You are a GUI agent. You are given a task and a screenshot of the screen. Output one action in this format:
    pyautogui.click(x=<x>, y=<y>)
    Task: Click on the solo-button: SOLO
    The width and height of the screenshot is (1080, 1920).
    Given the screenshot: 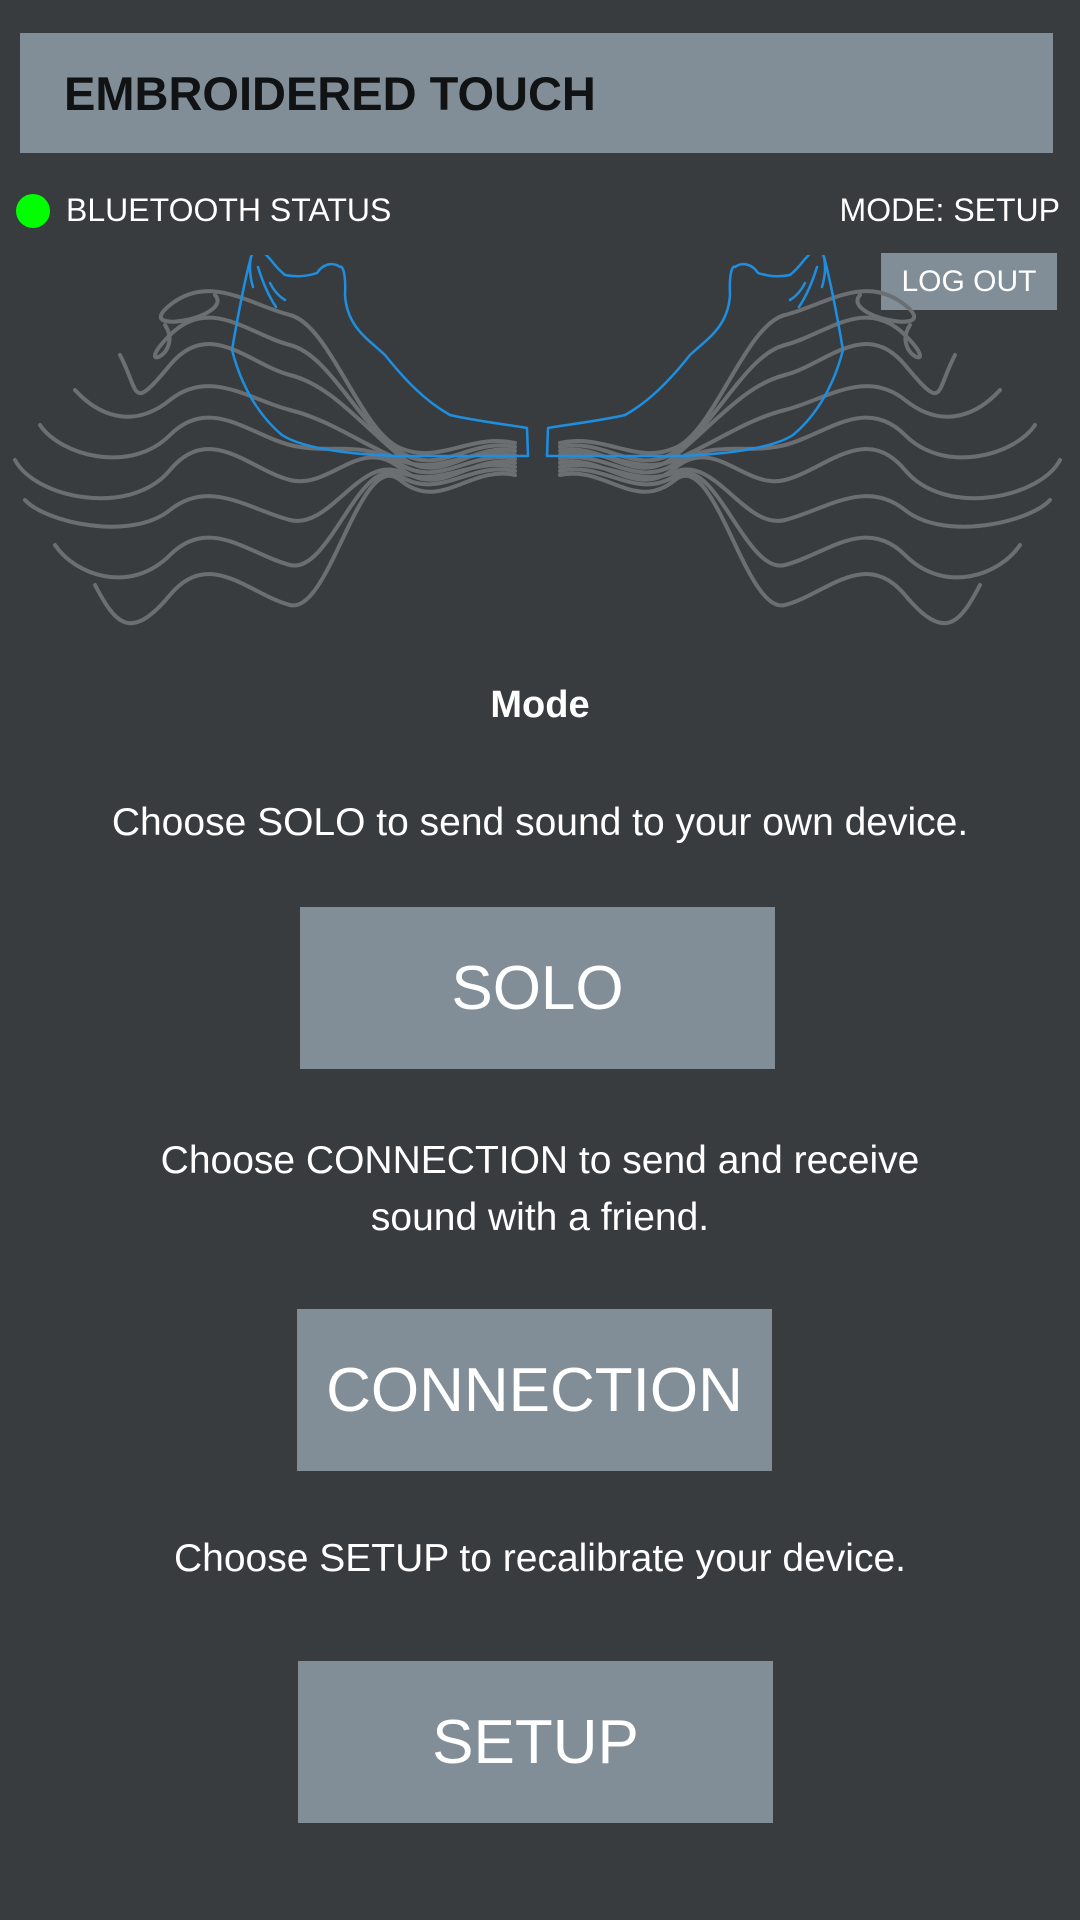 What is the action you would take?
    pyautogui.click(x=537, y=988)
    